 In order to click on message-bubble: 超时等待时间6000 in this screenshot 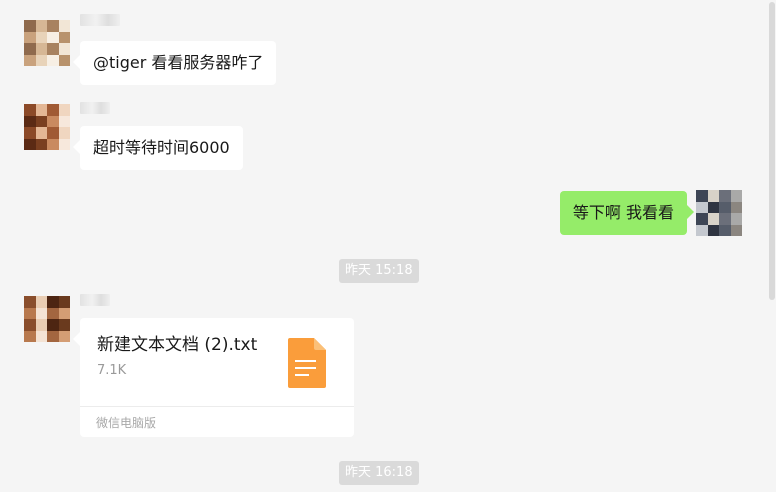, I will do `click(158, 148)`.